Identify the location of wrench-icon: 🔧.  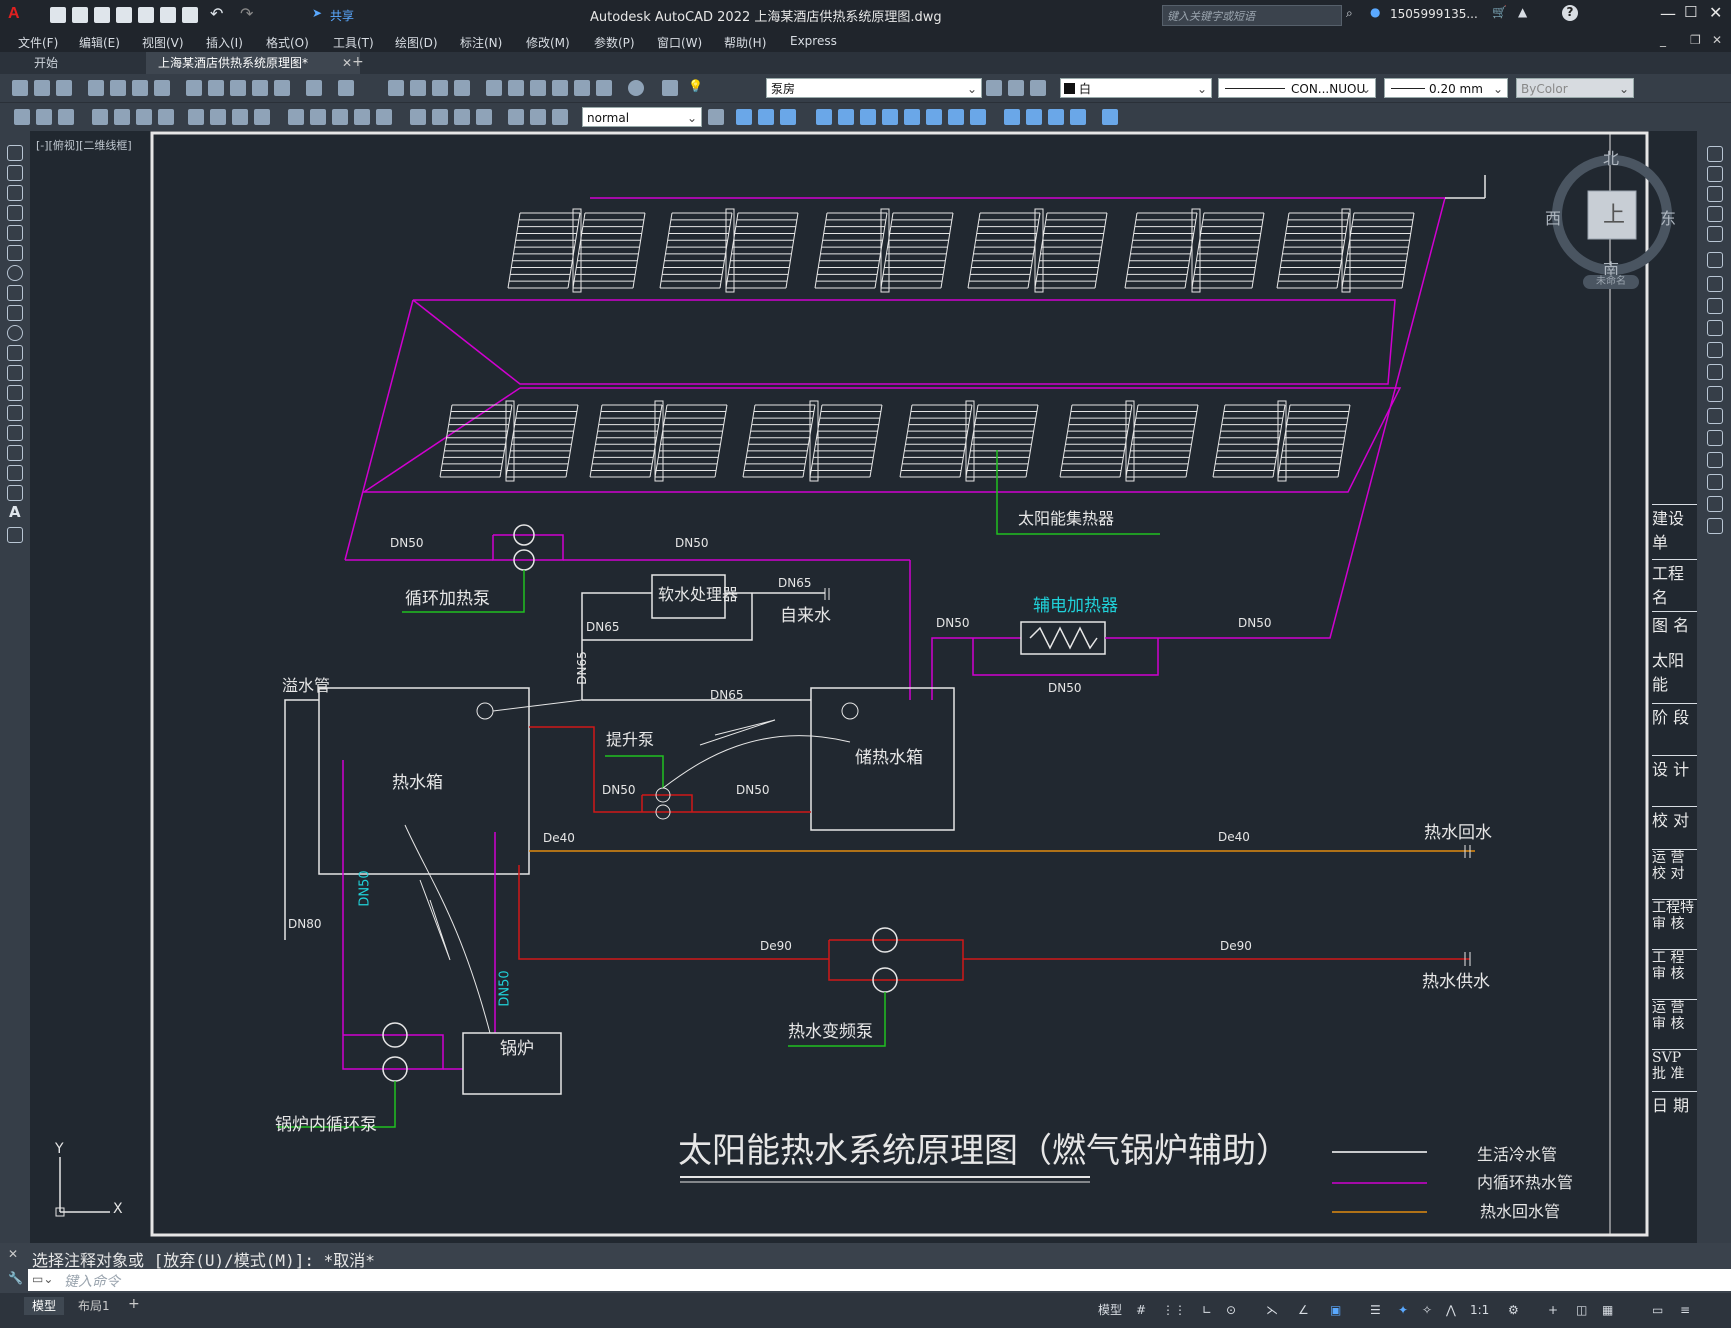
(15, 1278).